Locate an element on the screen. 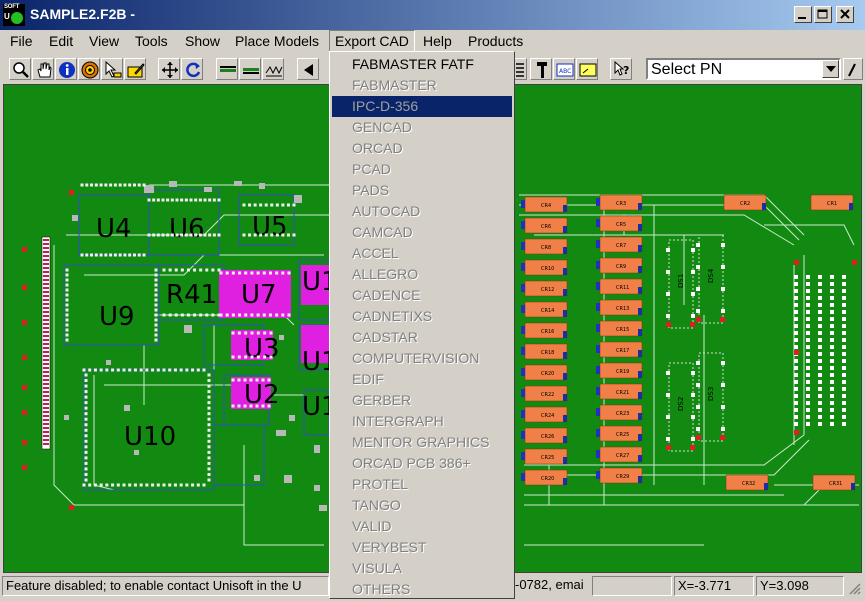 Image resolution: width=865 pixels, height=601 pixels. help-pointer-button: ? is located at coordinates (621, 69).